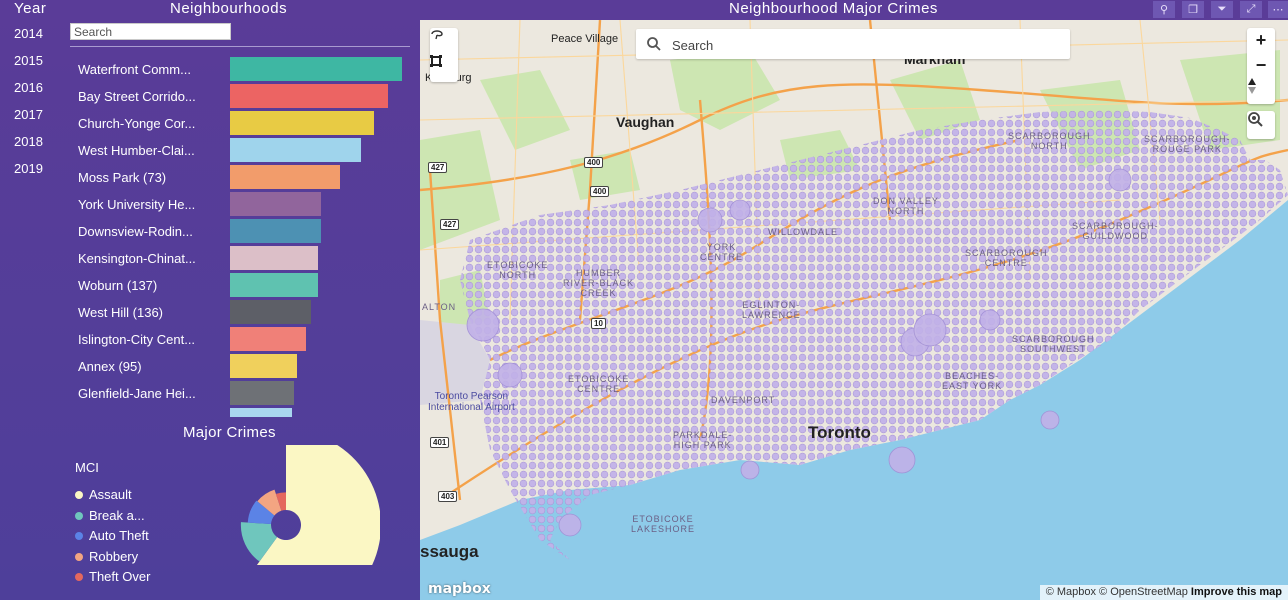 Image resolution: width=1288 pixels, height=600 pixels. Describe the element at coordinates (471, 402) in the screenshot. I see `place-airport: Toronto Pearson International Airport` at that location.